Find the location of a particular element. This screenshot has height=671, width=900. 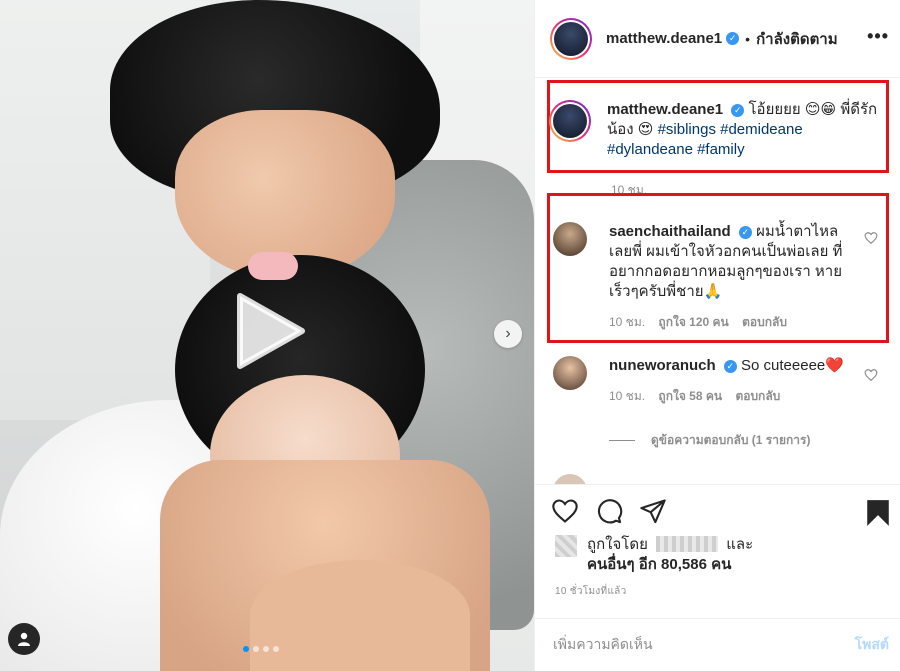

tagged-users-button is located at coordinates (24, 639).